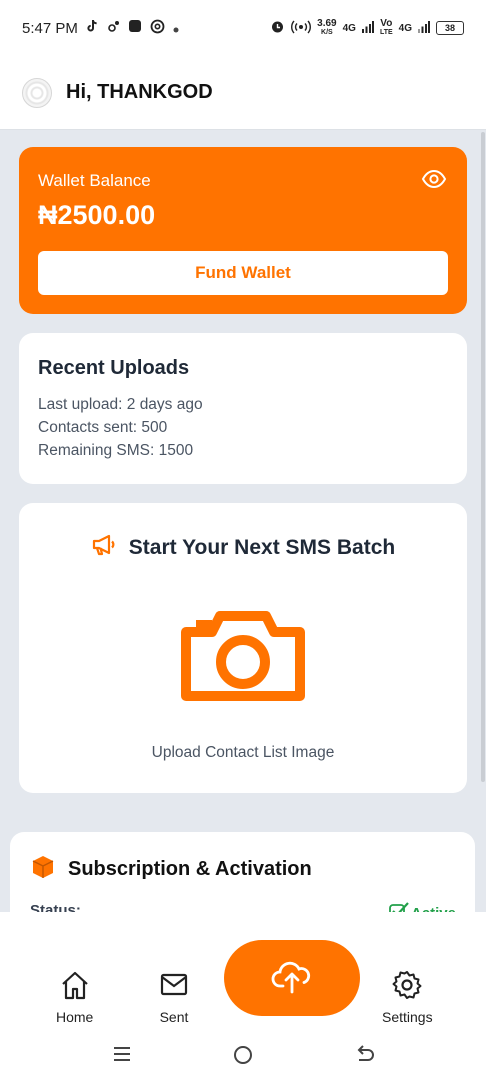 The image size is (486, 1080). I want to click on system-nav-bar, so click(243, 1056).